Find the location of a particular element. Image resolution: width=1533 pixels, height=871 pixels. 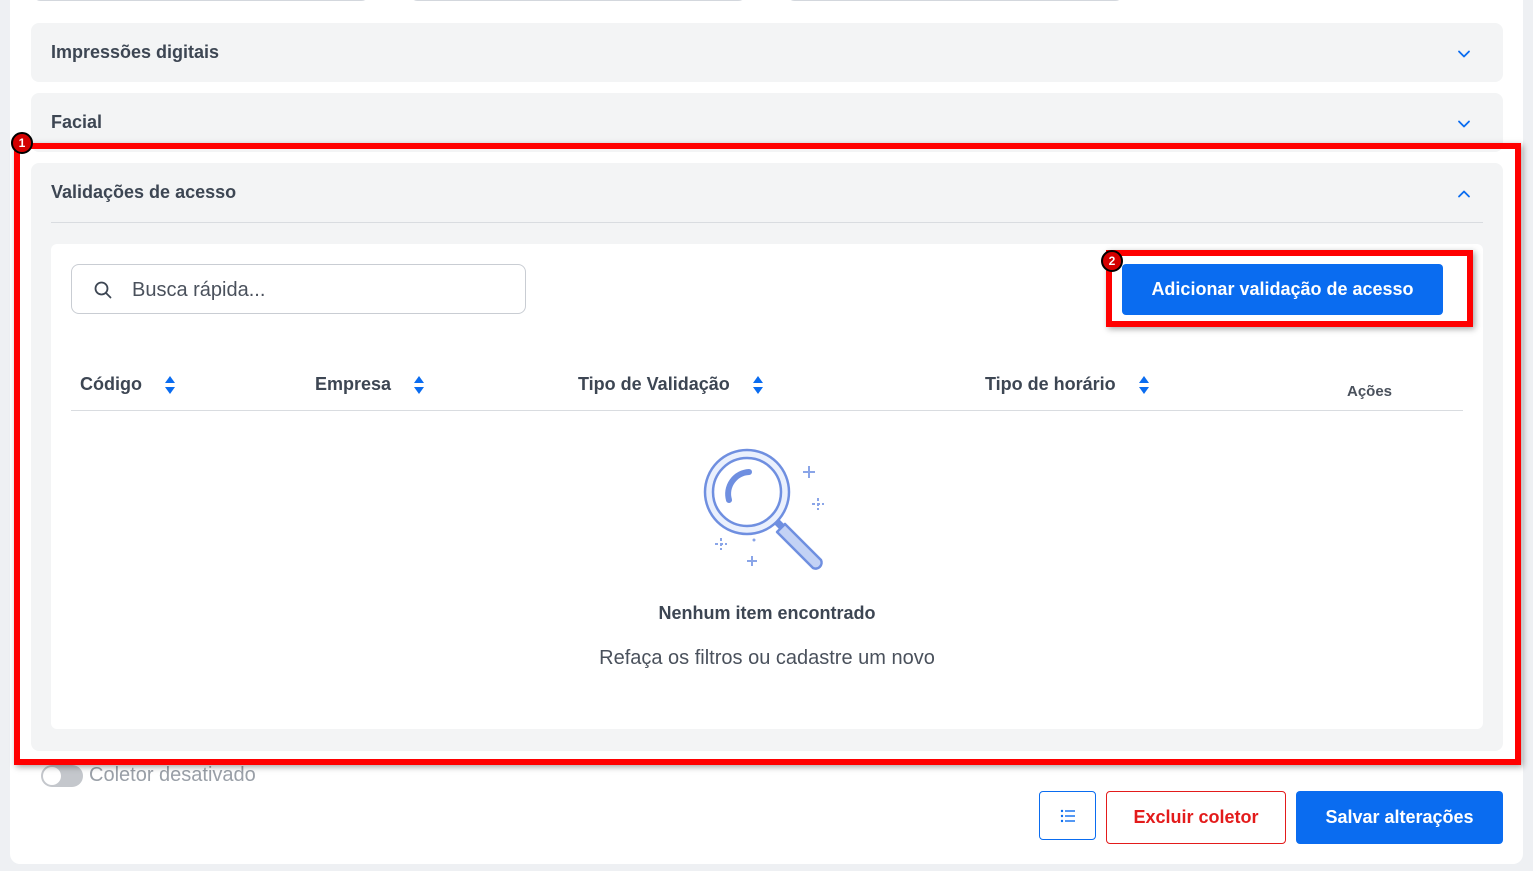

list-icon is located at coordinates (1067, 815).